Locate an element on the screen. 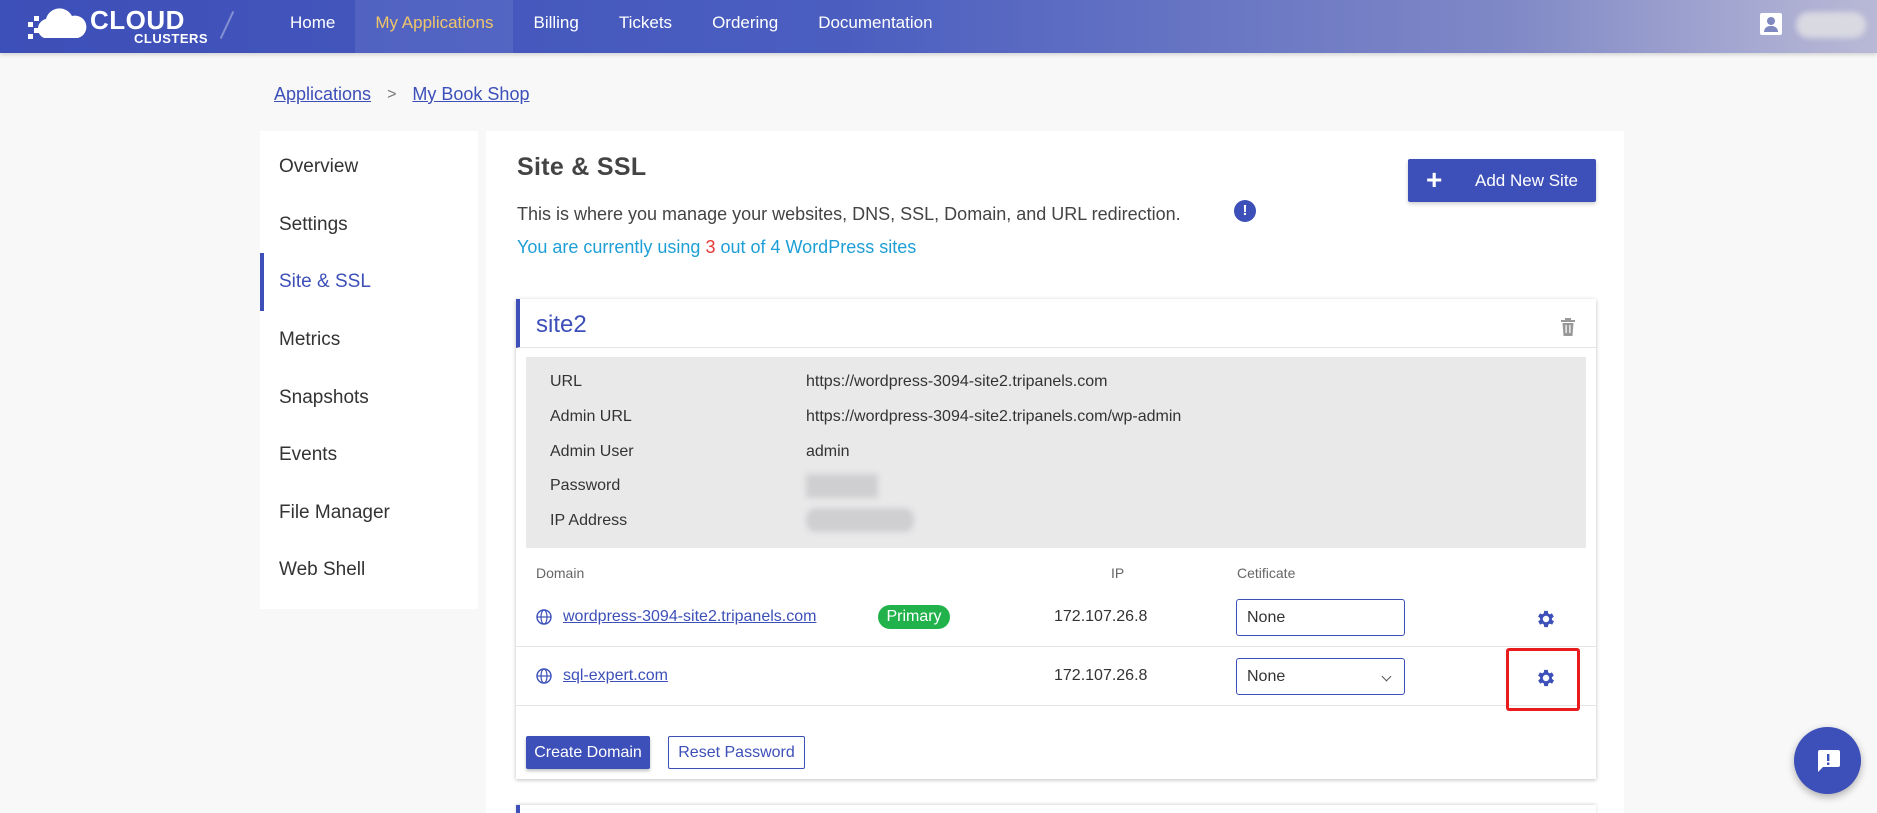 The width and height of the screenshot is (1877, 813). breadcrumb: Applications > My Book Shop is located at coordinates (401, 94).